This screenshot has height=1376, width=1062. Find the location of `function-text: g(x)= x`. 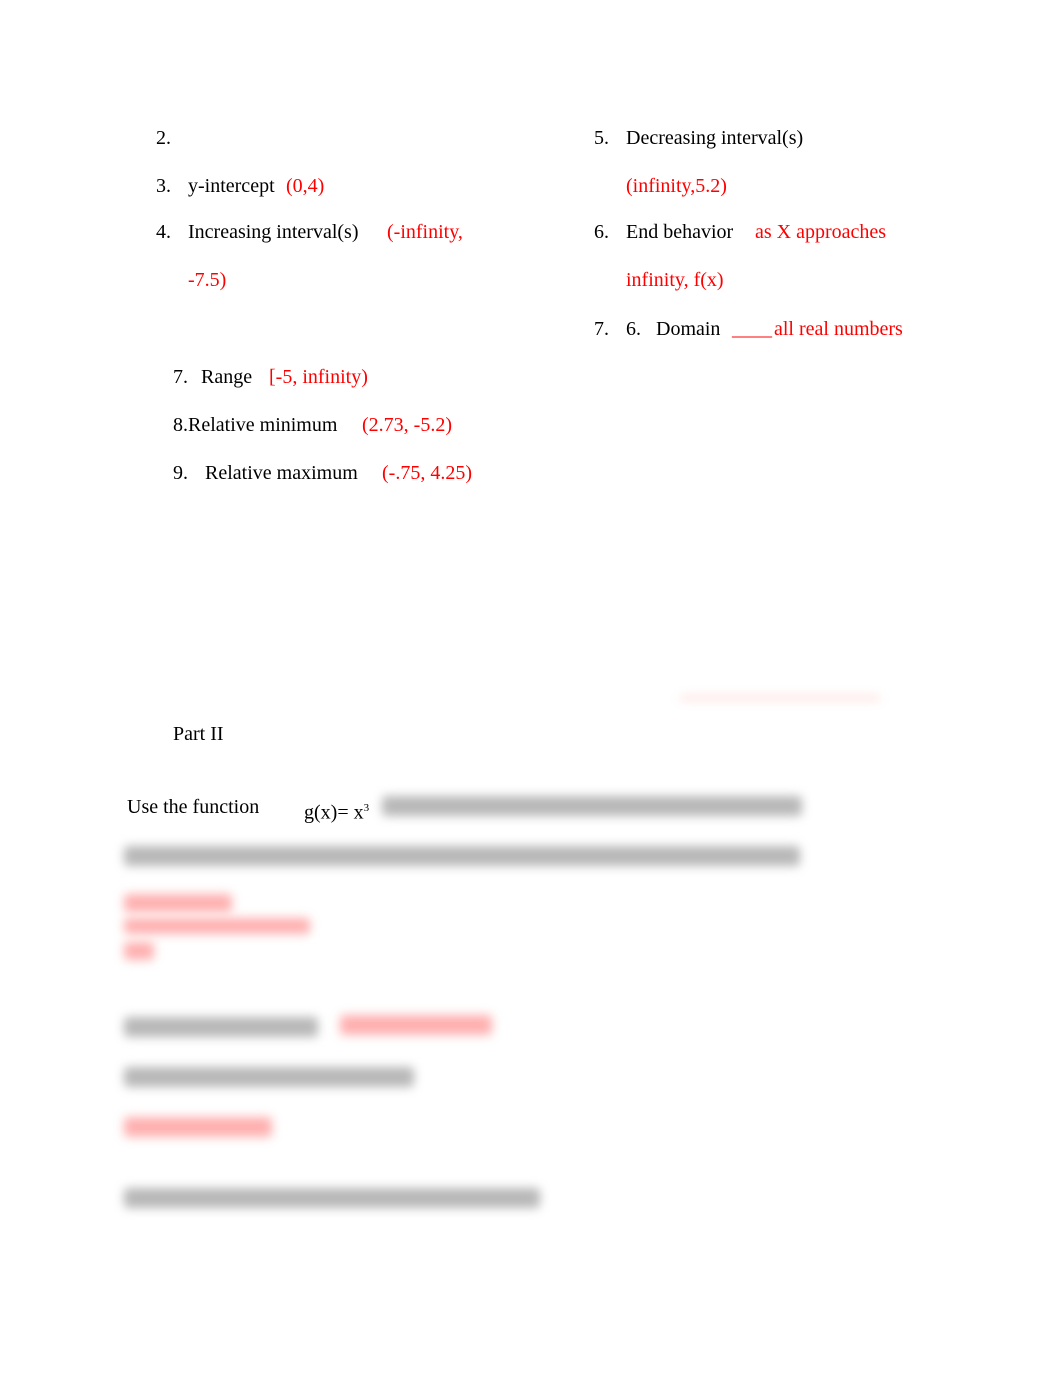

function-text: g(x)= x is located at coordinates (334, 812).